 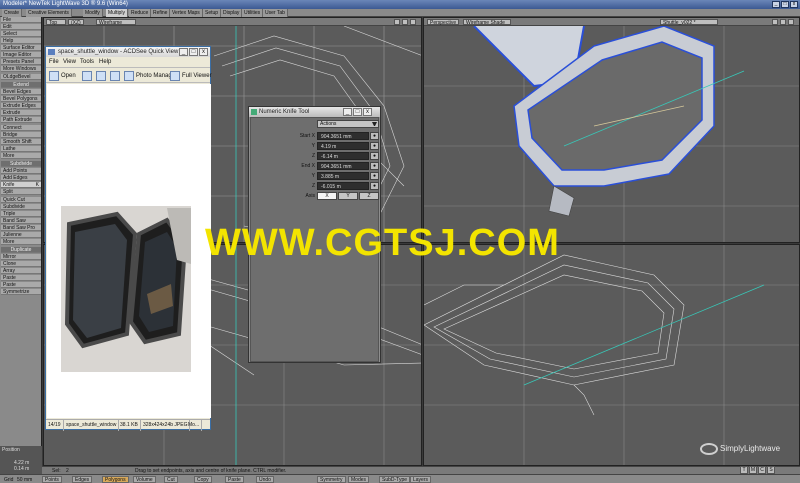 What do you see at coordinates (21, 257) in the screenshot?
I see `mirror-button: Mirror` at bounding box center [21, 257].